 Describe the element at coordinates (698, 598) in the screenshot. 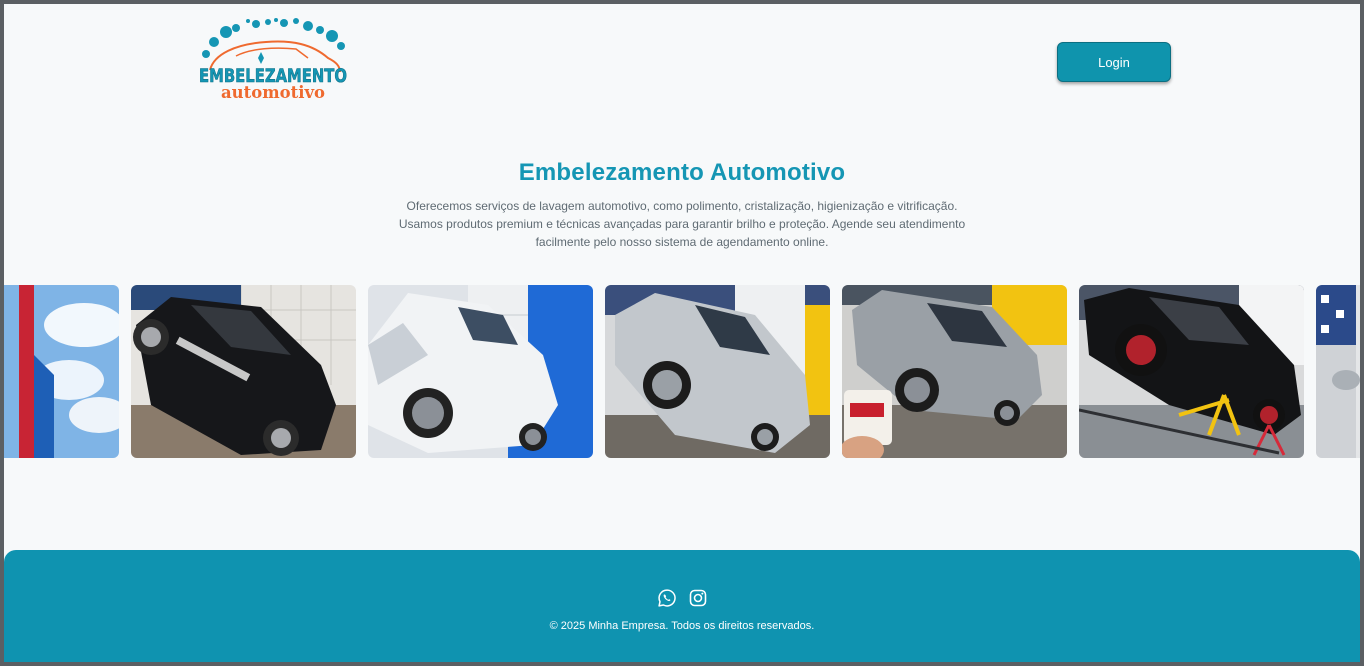

I see `instagram-icon` at that location.